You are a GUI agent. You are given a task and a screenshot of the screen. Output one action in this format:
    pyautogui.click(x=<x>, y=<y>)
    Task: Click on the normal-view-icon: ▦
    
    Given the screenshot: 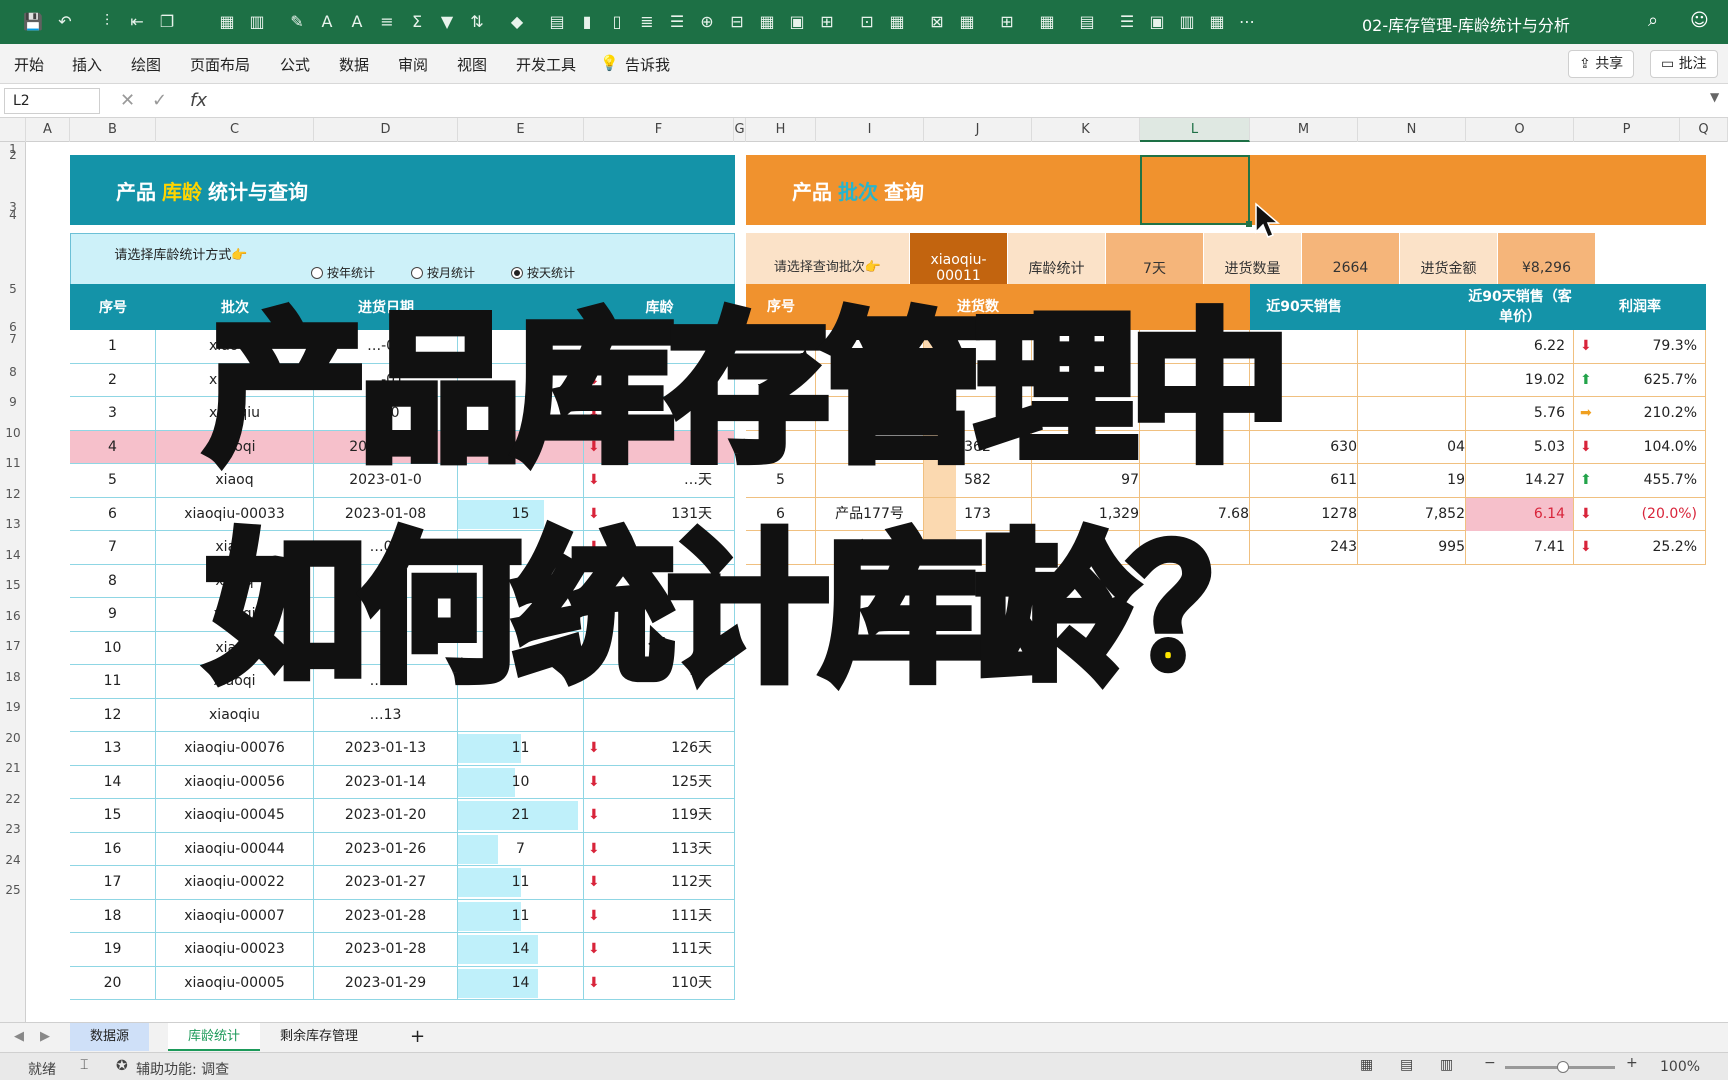 What is the action you would take?
    pyautogui.click(x=1366, y=1065)
    